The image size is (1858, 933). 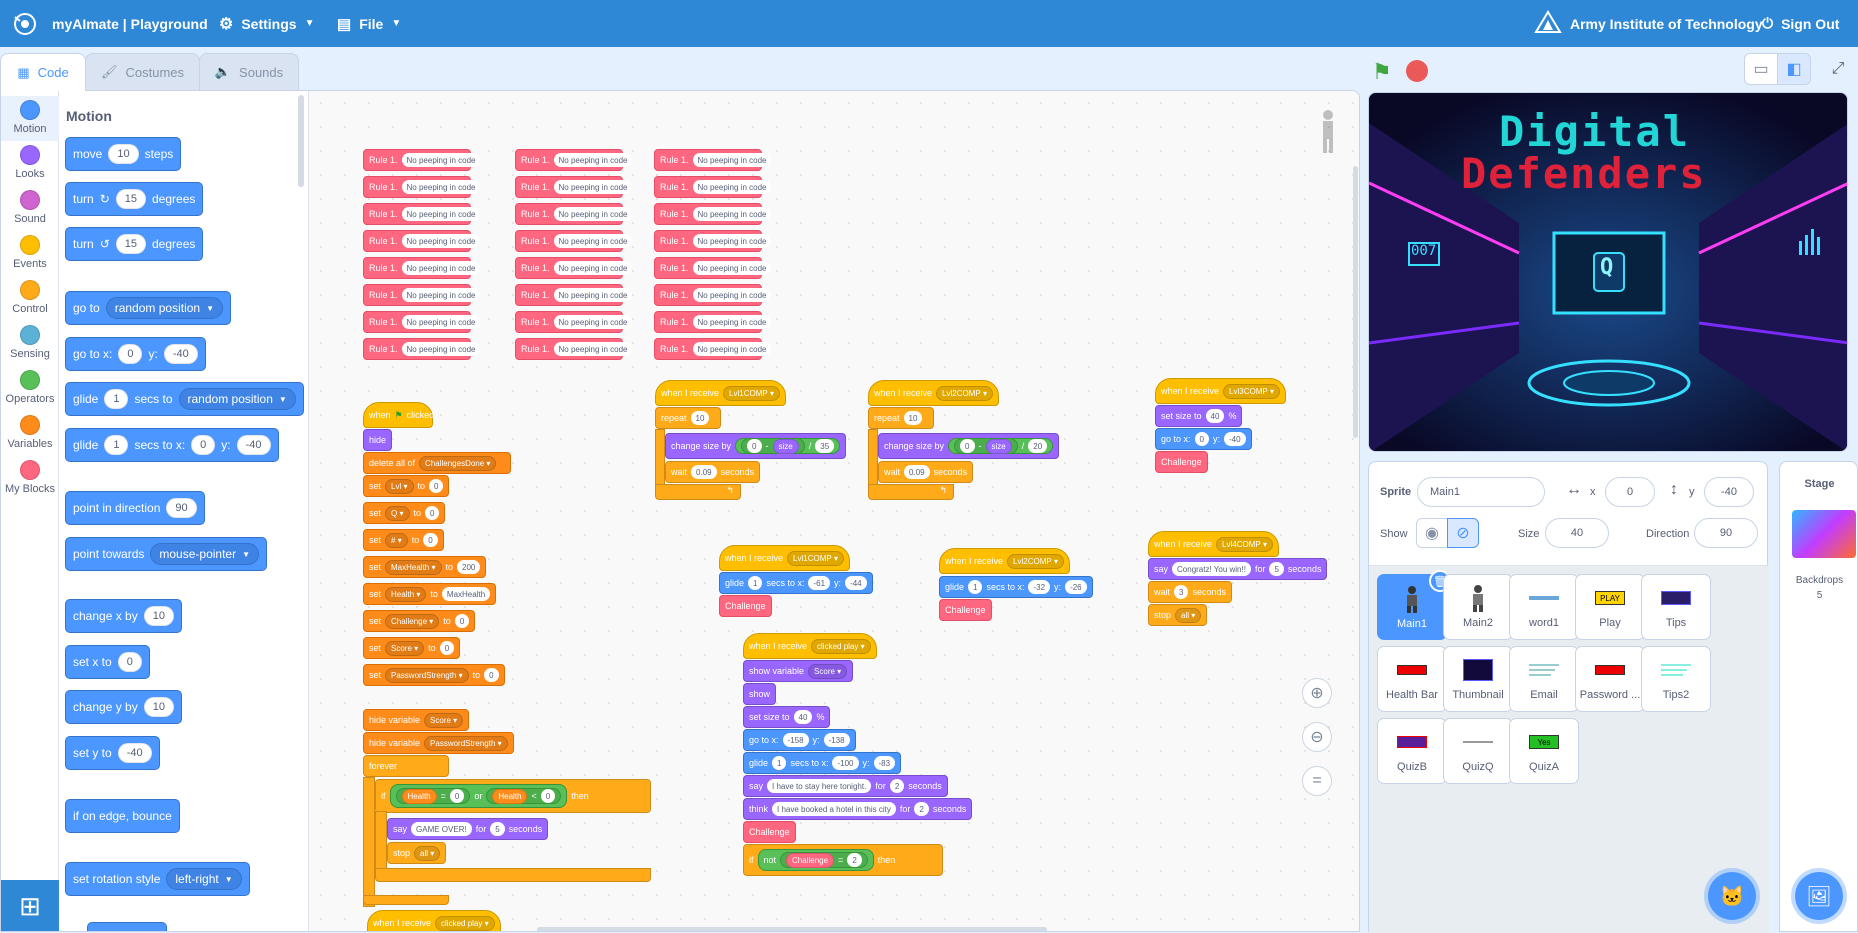 I want to click on block-when-receive-lvl2: when I receive Lvl2COMP ▾, so click(x=933, y=393).